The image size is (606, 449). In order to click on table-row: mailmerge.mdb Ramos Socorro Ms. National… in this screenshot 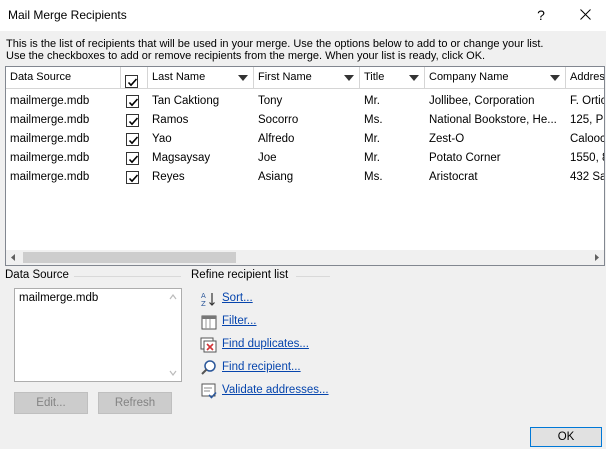, I will do `click(305, 120)`.